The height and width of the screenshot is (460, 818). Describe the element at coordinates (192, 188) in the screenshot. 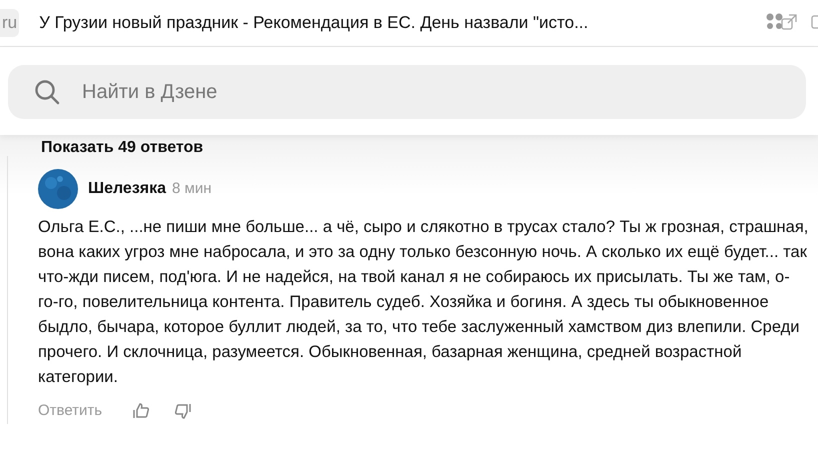

I see `comment-time: 8 мин` at that location.